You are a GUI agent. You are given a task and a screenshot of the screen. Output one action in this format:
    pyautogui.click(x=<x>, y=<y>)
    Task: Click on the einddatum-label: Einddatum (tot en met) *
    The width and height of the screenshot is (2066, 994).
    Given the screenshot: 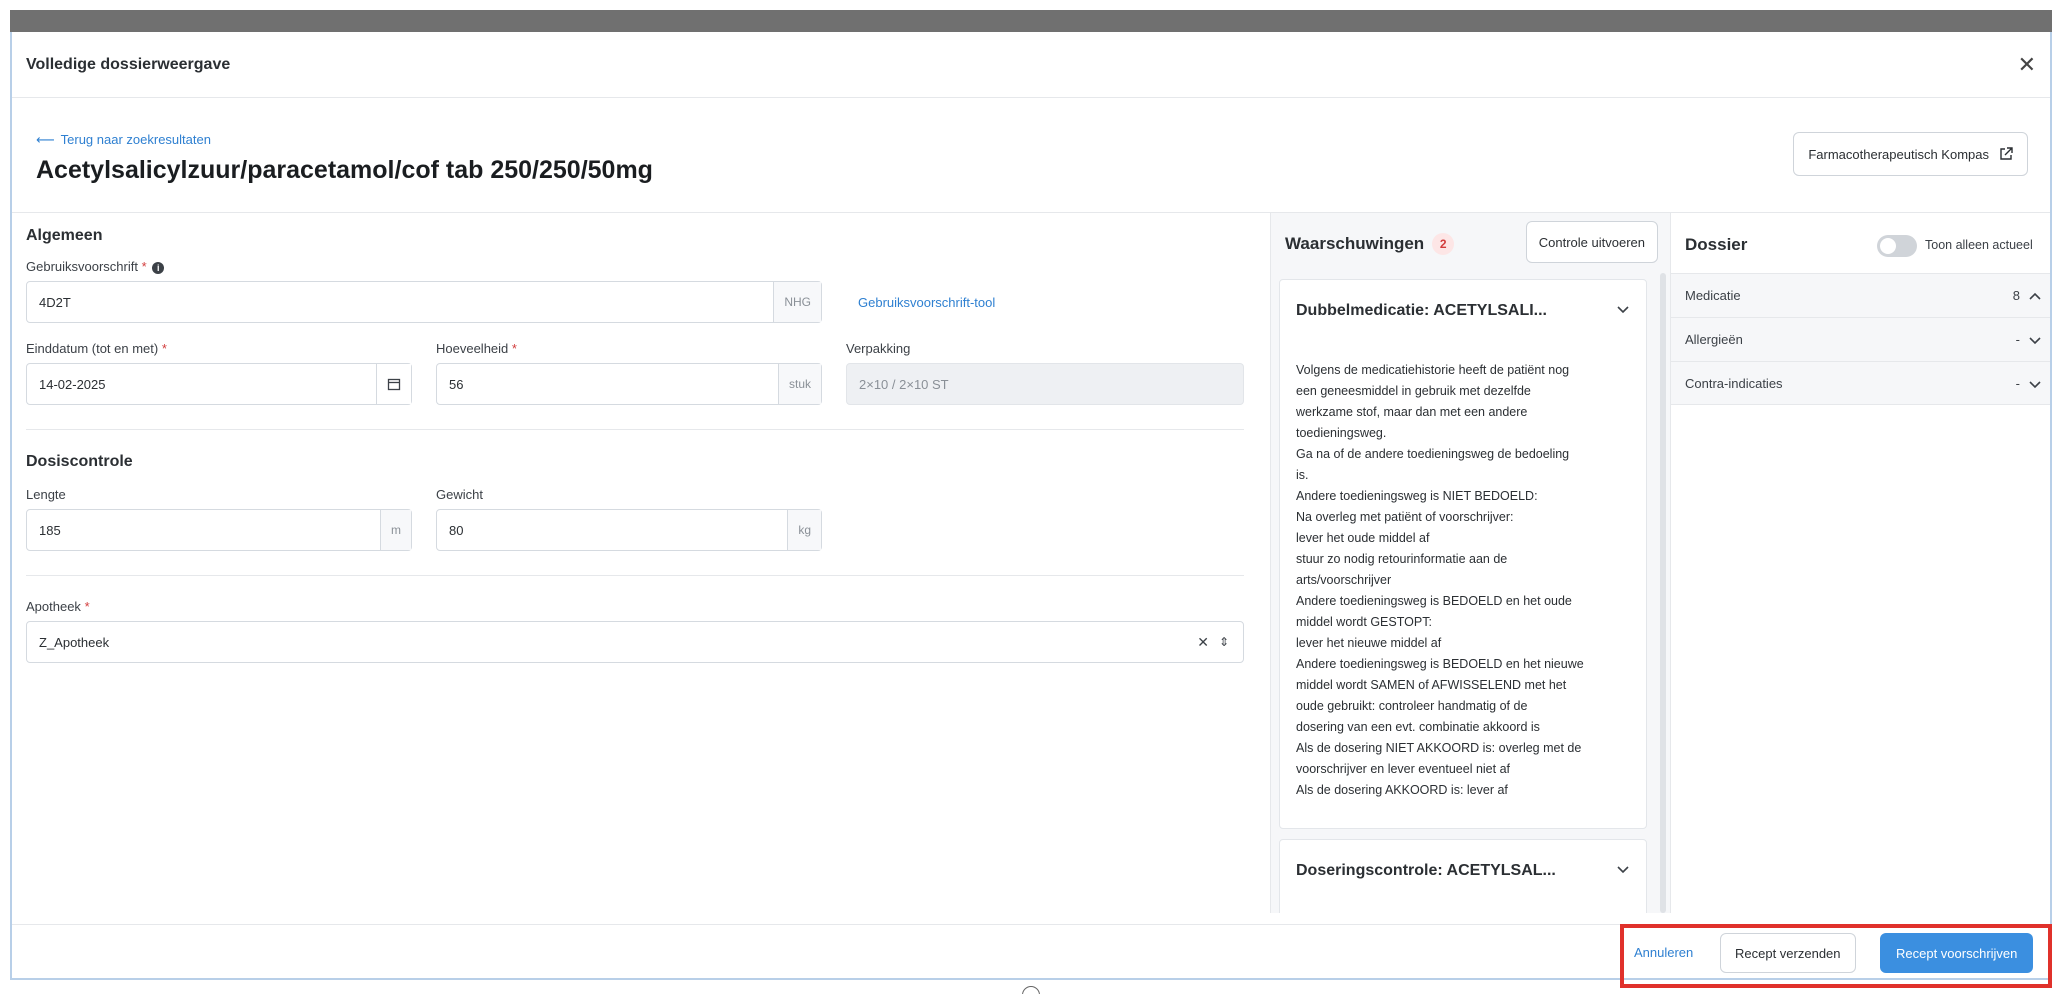 What is the action you would take?
    pyautogui.click(x=96, y=348)
    